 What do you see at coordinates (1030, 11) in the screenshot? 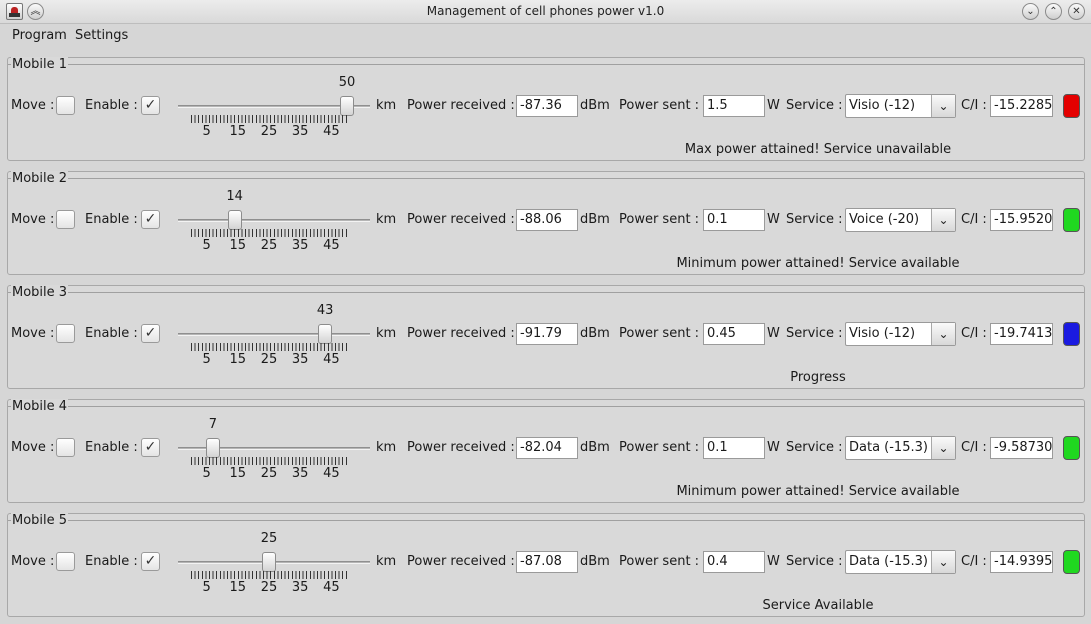
I see `minimize-window-icon: ⌄` at bounding box center [1030, 11].